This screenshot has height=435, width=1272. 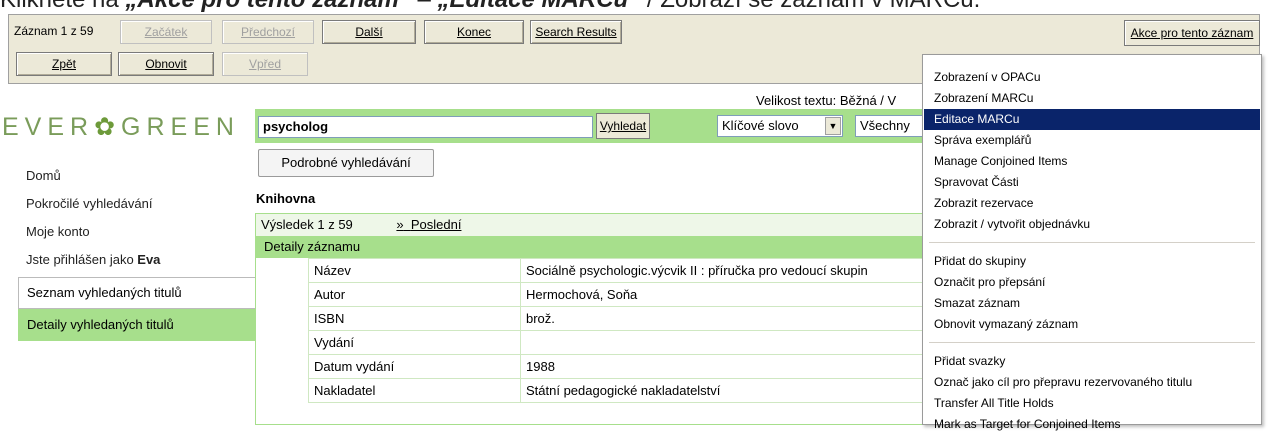 I want to click on menu-item-add-to-bucket: Přidat do skupiny, so click(x=1092, y=261).